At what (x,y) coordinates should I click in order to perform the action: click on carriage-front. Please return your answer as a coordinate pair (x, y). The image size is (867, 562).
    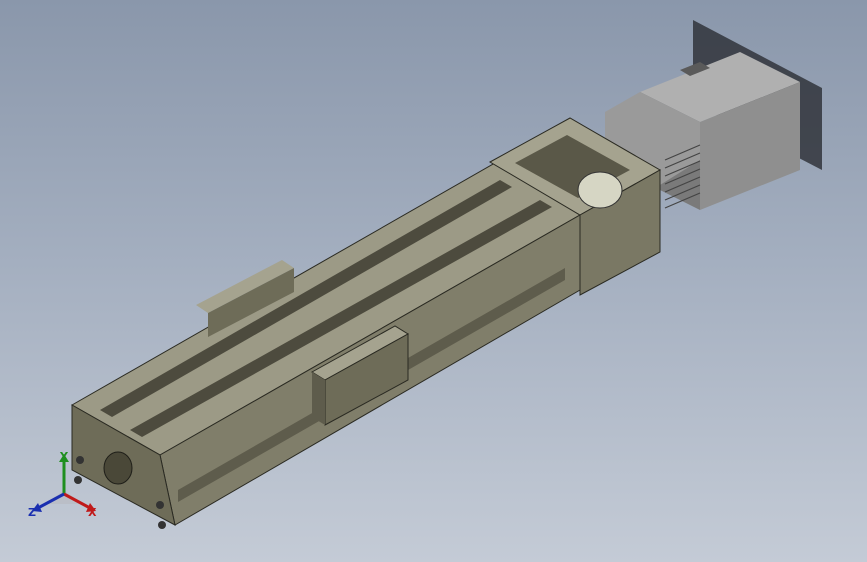
    Looking at the image, I should click on (318, 398).